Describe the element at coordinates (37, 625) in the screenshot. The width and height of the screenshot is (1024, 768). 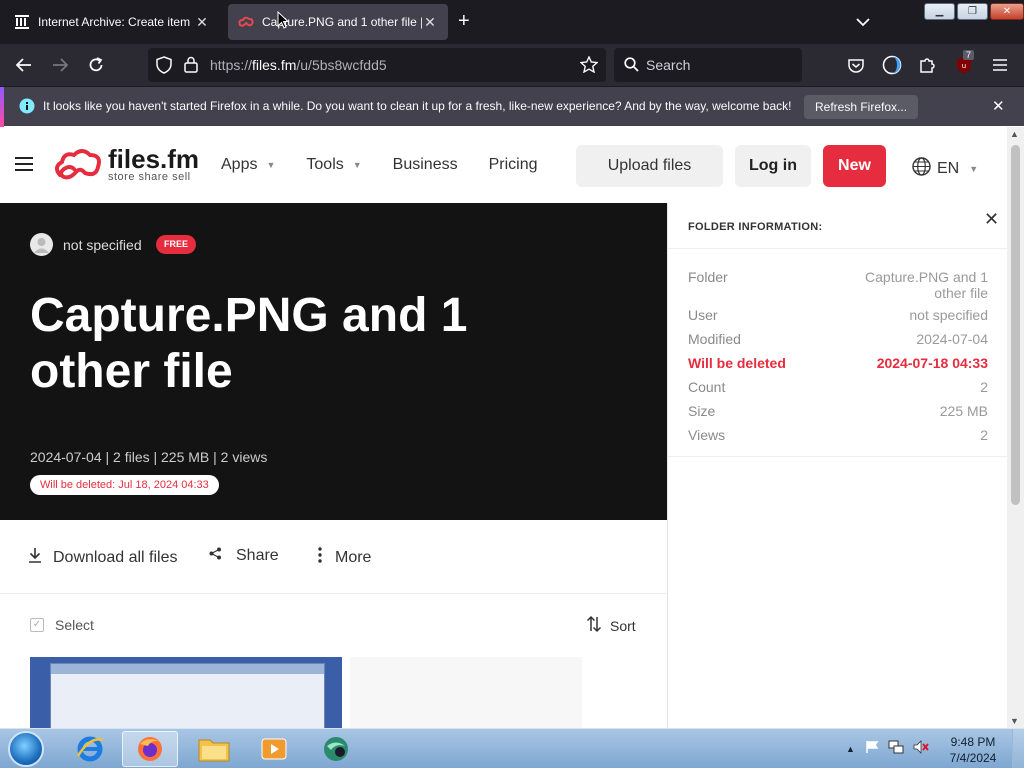
I see `checkbox-icon: ✓` at that location.